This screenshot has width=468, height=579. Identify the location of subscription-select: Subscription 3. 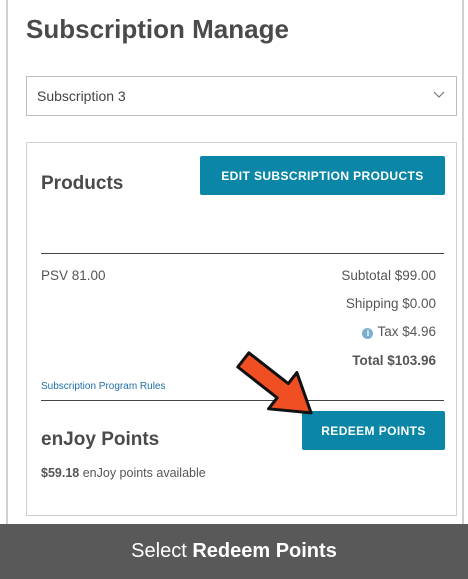
(241, 96).